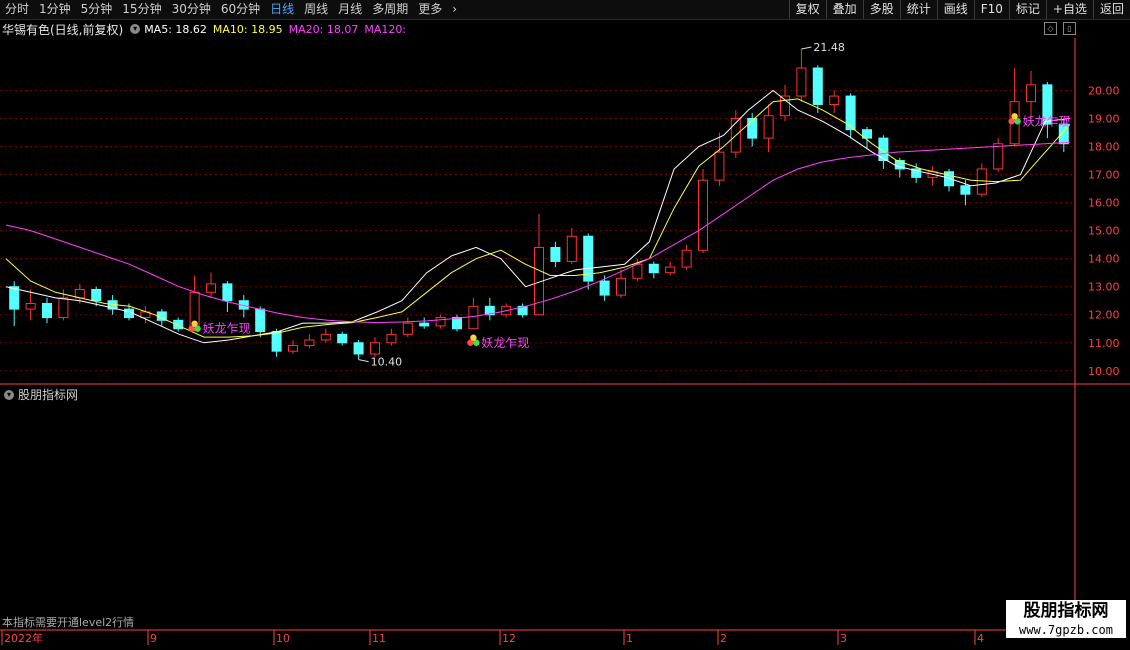 The width and height of the screenshot is (1130, 650). I want to click on watermark: 股朋指标网 www.7gpzb.com, so click(1066, 619).